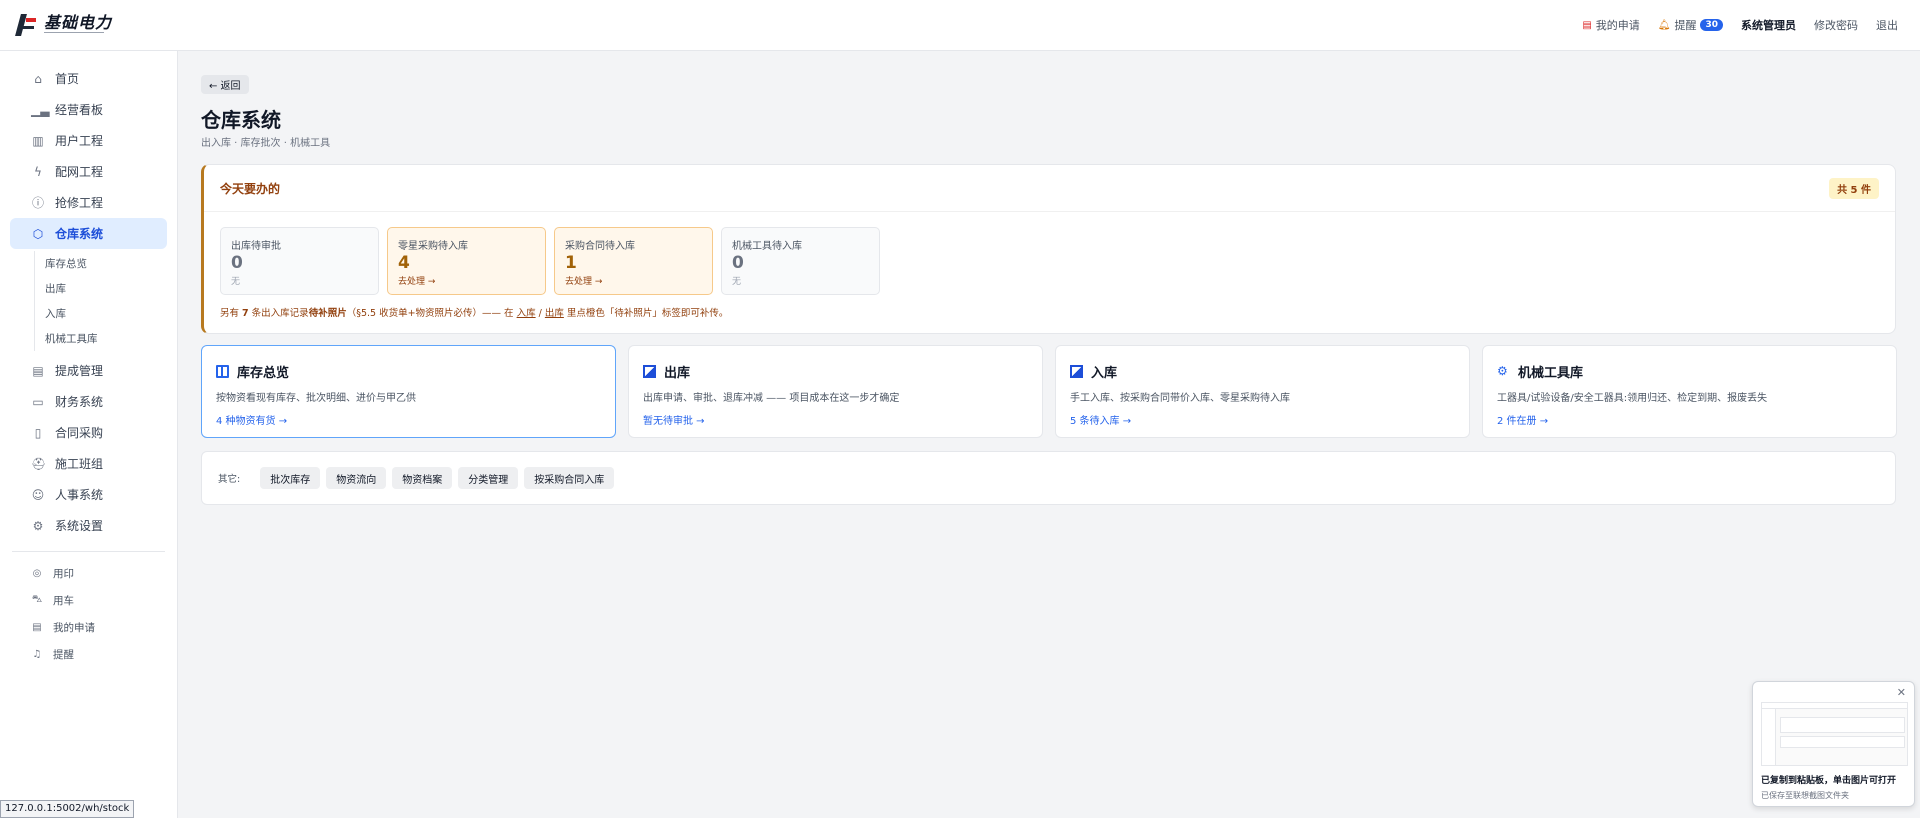 The height and width of the screenshot is (818, 1920). What do you see at coordinates (37, 599) in the screenshot?
I see `car-icon: ⛍` at bounding box center [37, 599].